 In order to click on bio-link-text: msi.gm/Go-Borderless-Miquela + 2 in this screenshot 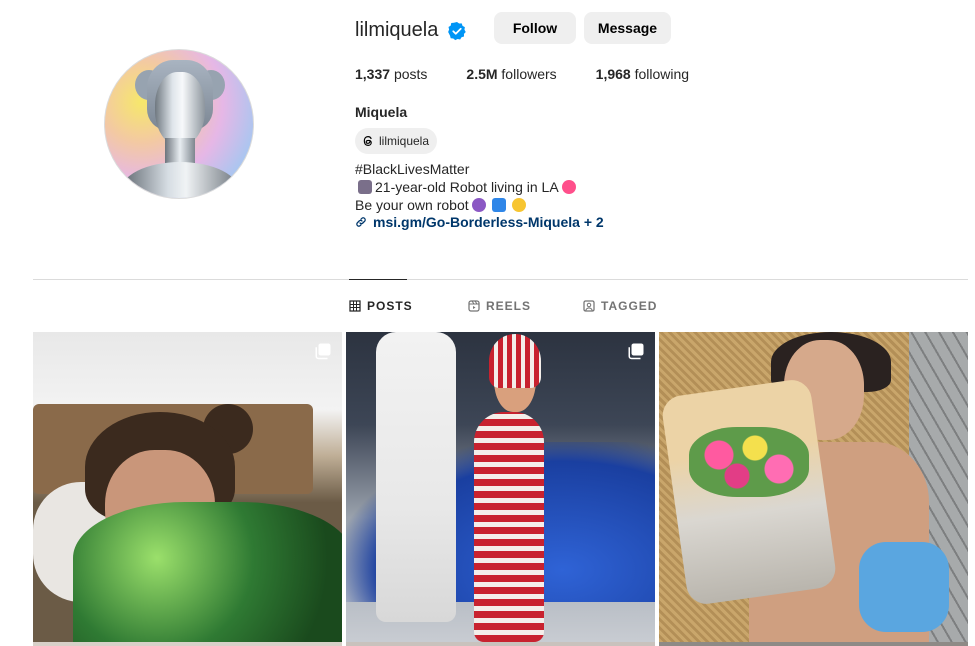, I will do `click(488, 222)`.